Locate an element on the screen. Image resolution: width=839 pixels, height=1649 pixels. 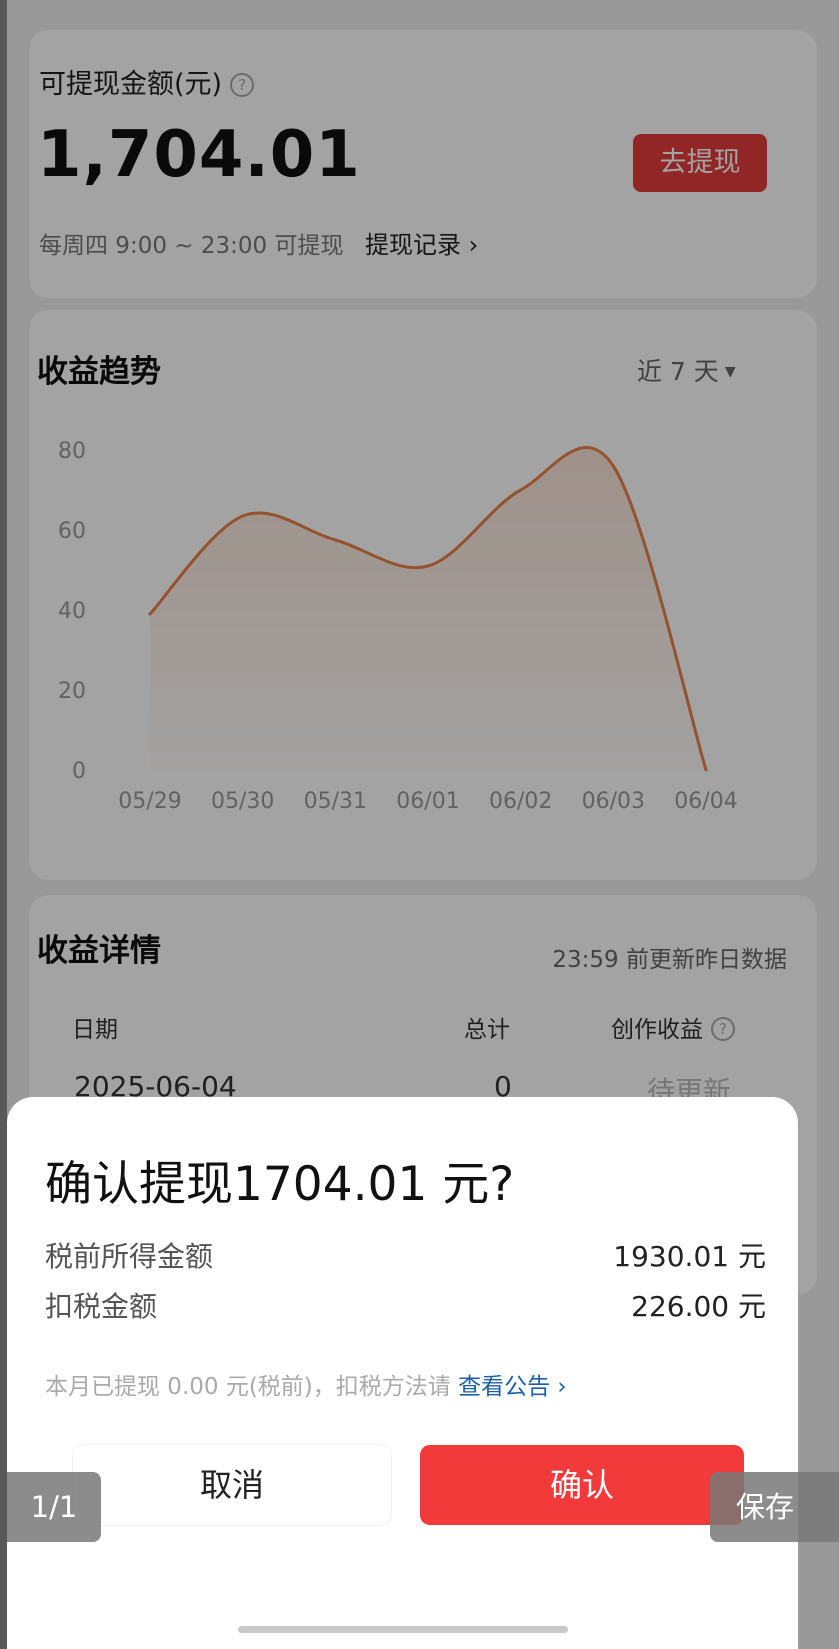
confirm-button: 确认 is located at coordinates (582, 1485).